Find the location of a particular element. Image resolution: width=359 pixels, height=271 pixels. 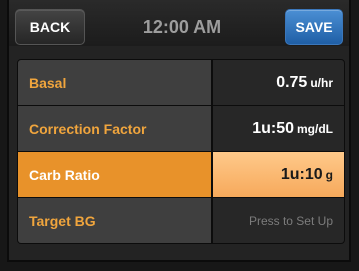

target-bg-label: Target BG is located at coordinates (115, 220).